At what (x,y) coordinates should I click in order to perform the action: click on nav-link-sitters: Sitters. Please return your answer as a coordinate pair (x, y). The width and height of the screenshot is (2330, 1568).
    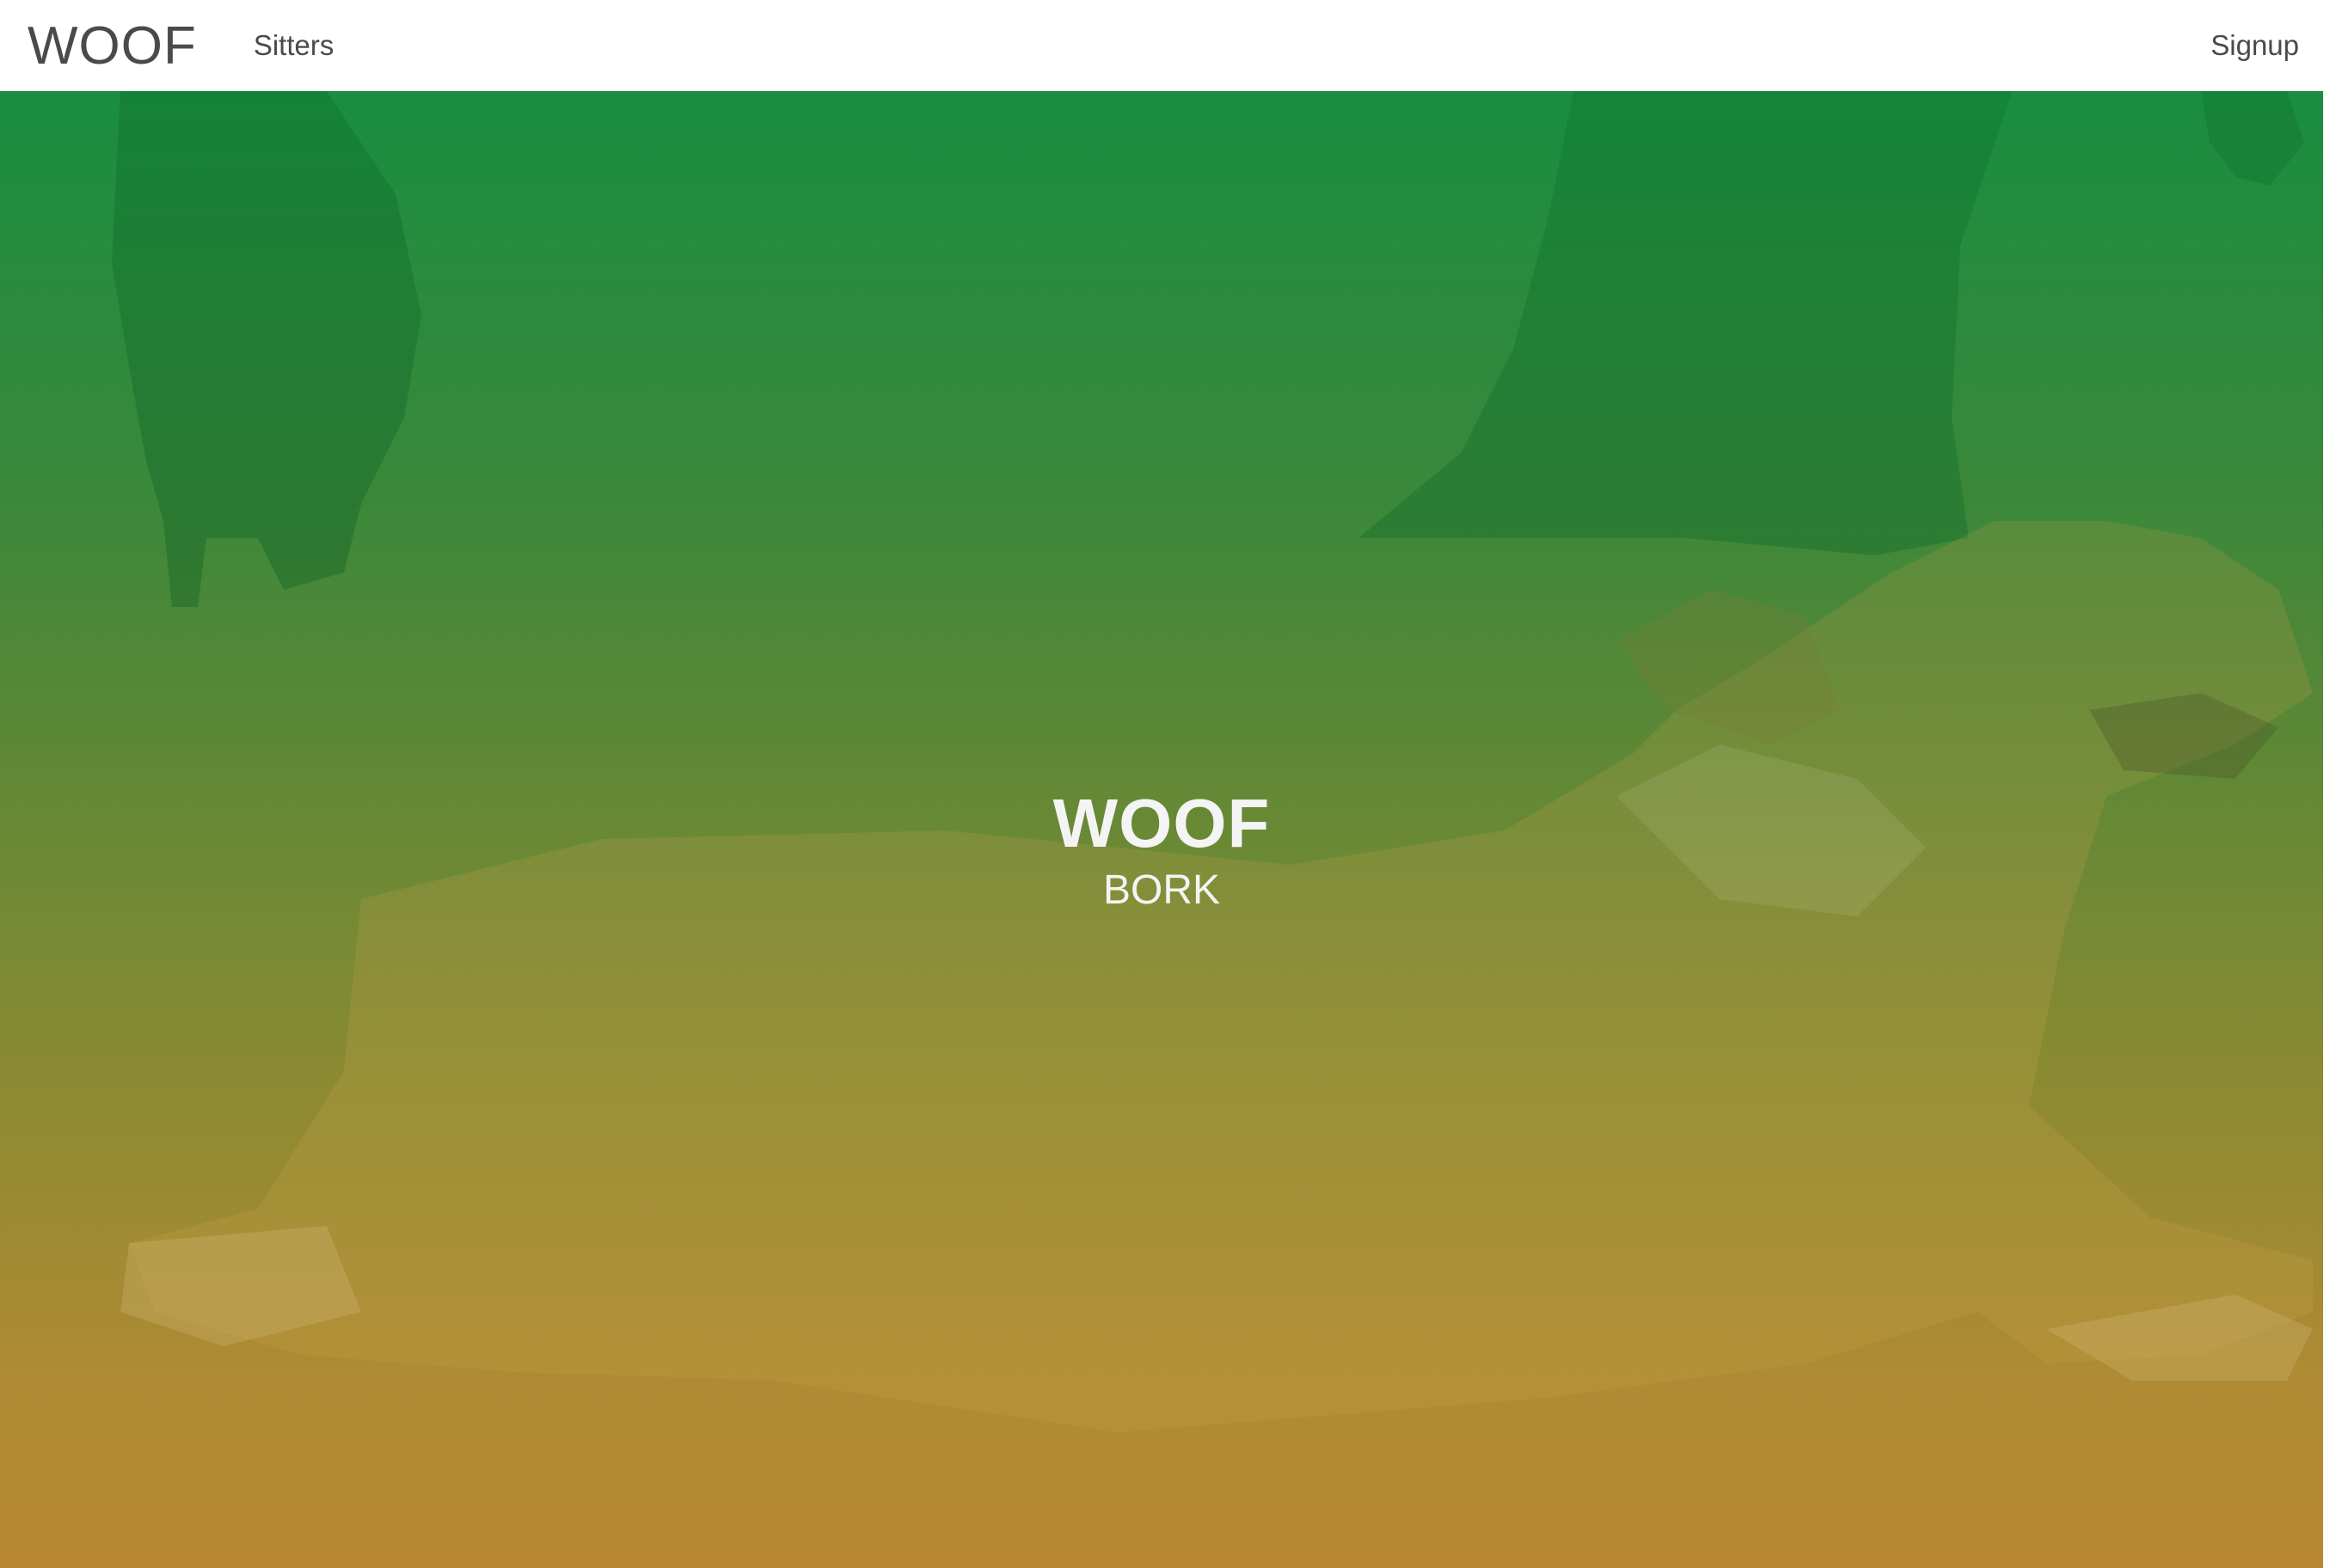
    Looking at the image, I should click on (294, 45).